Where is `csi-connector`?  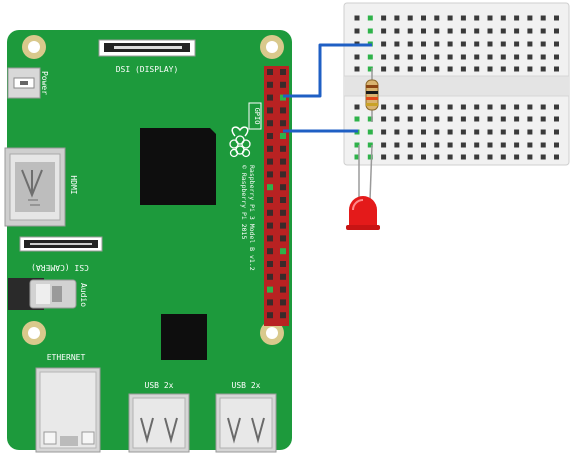 csi-connector is located at coordinates (61, 244).